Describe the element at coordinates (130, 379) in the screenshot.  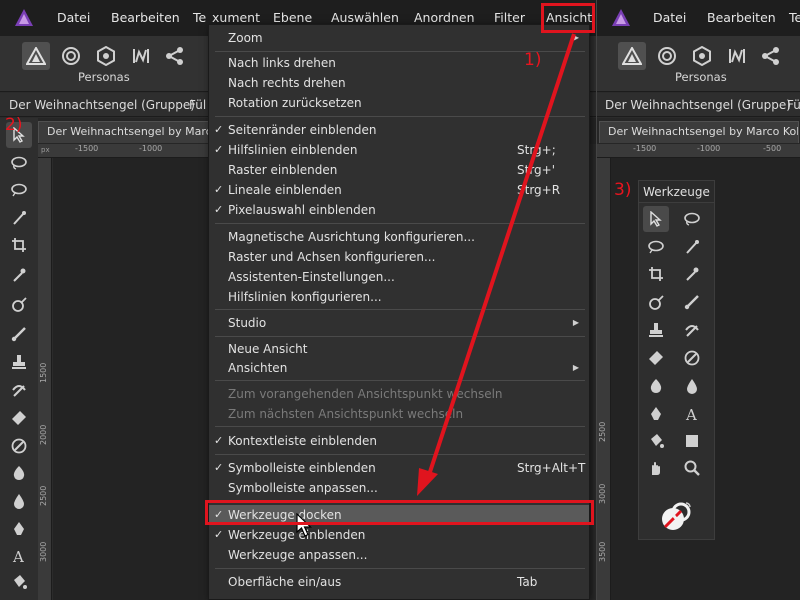
I see `document-canvas` at that location.